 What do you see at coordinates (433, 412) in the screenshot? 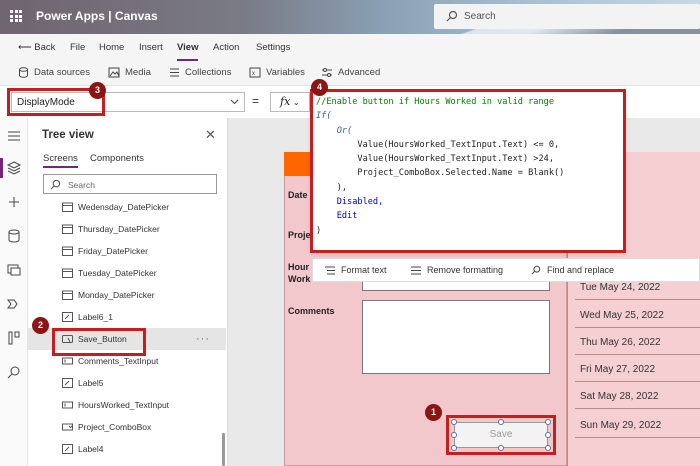
I see `callout-badge-1: 1` at bounding box center [433, 412].